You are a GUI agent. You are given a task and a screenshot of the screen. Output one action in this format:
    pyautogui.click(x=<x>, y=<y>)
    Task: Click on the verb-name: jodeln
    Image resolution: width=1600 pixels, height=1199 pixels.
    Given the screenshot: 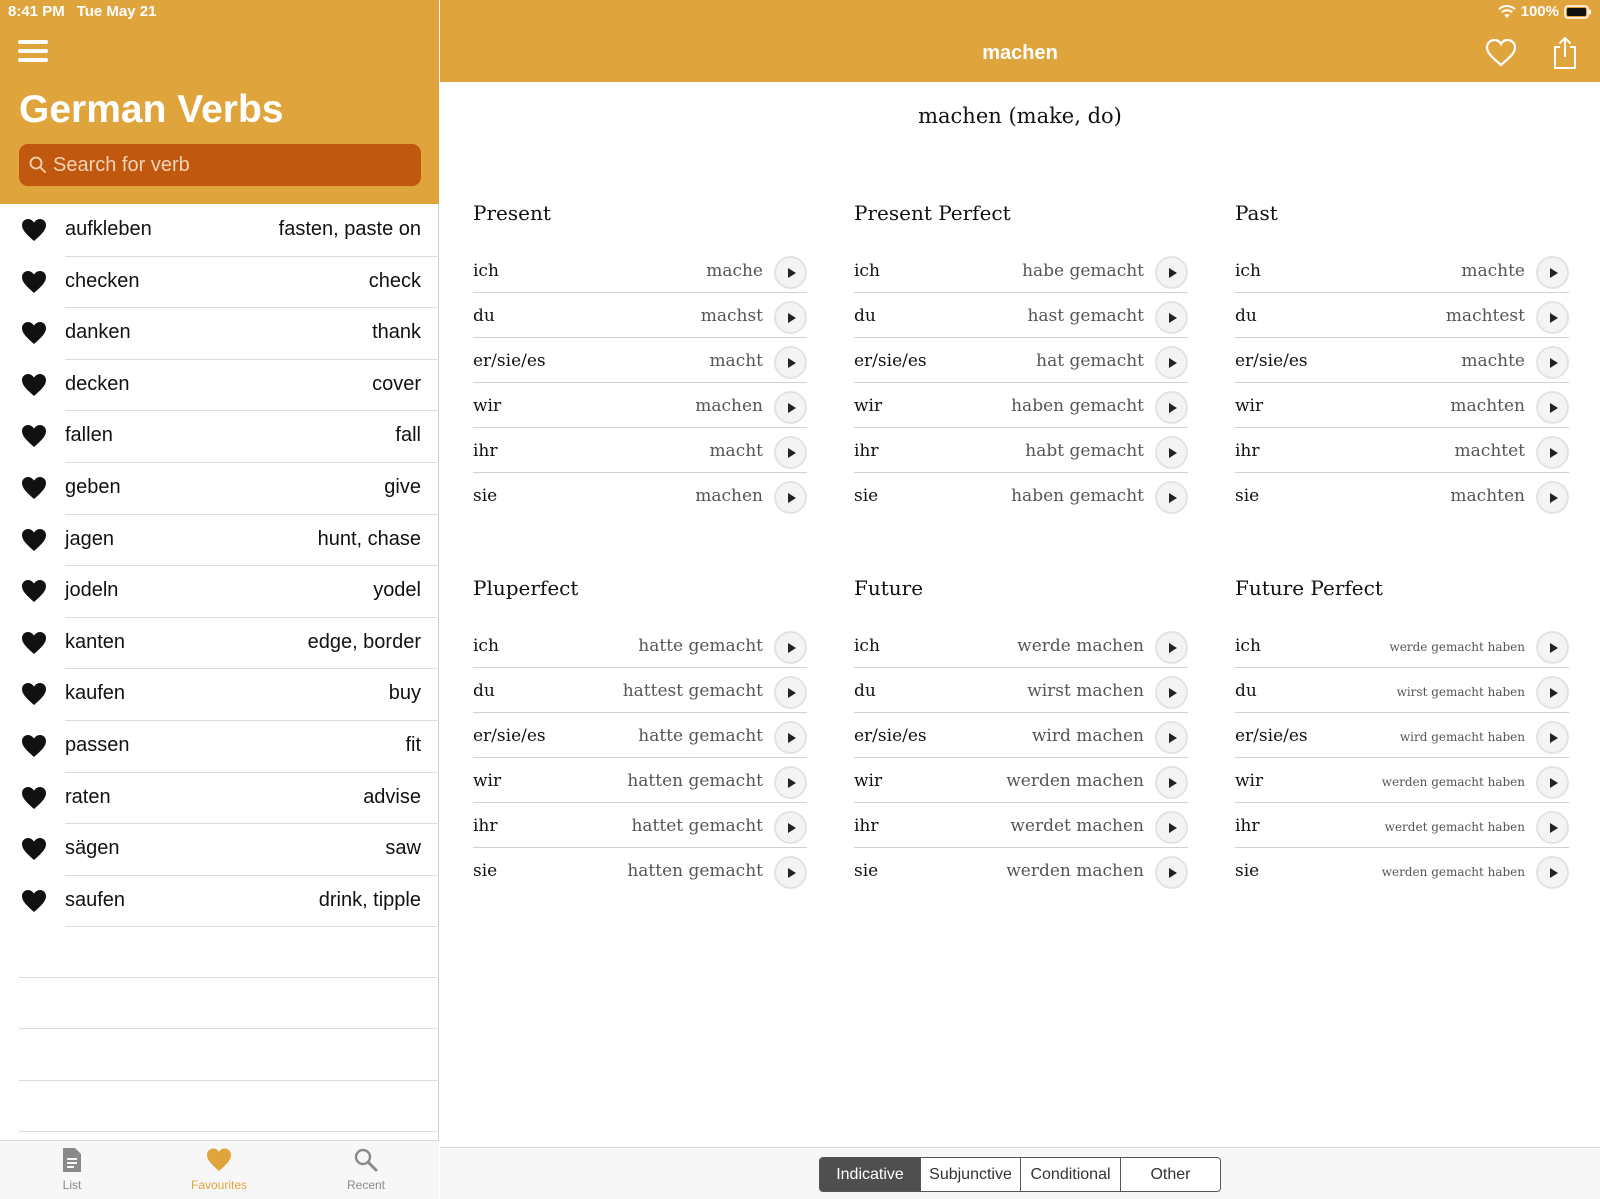 What is the action you would take?
    pyautogui.click(x=92, y=590)
    